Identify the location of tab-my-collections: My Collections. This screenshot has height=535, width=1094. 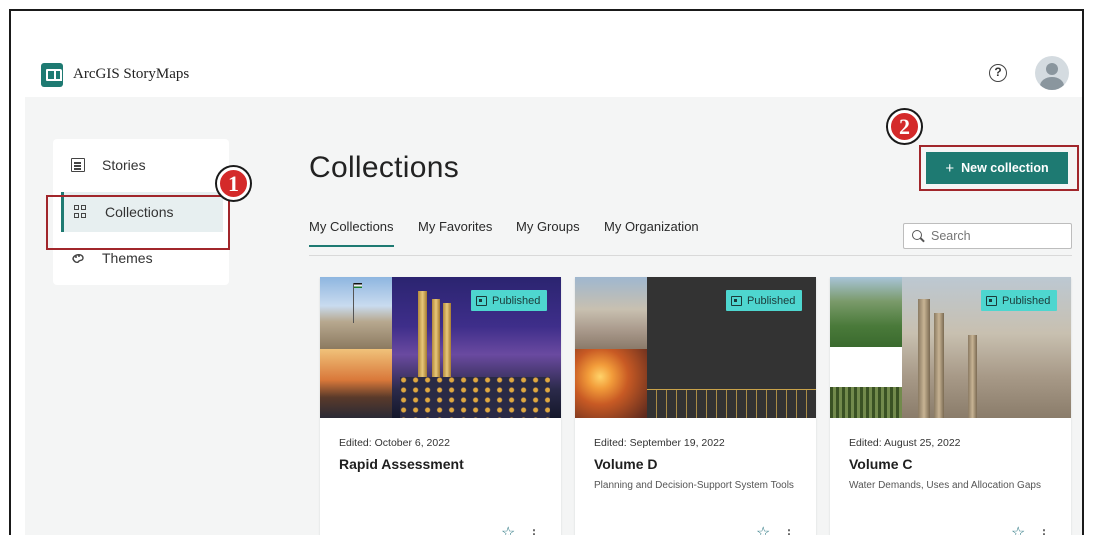
(351, 233).